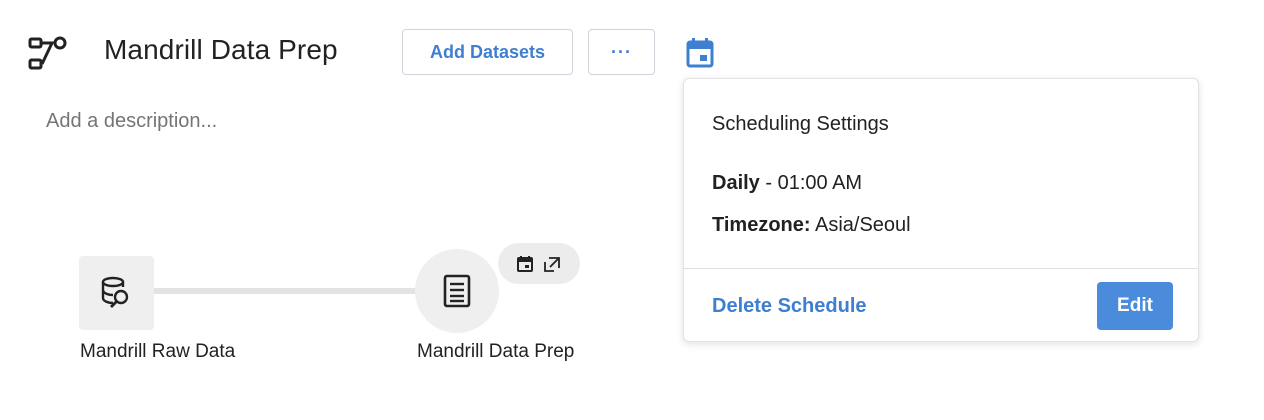 The image size is (1264, 420). I want to click on add-datasets-button: Add Datasets, so click(487, 52).